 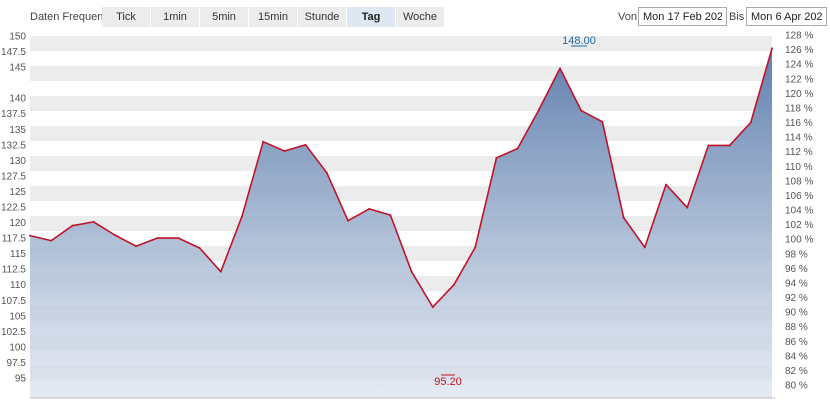 What do you see at coordinates (796, 254) in the screenshot?
I see `y2-tick-label: 98 %` at bounding box center [796, 254].